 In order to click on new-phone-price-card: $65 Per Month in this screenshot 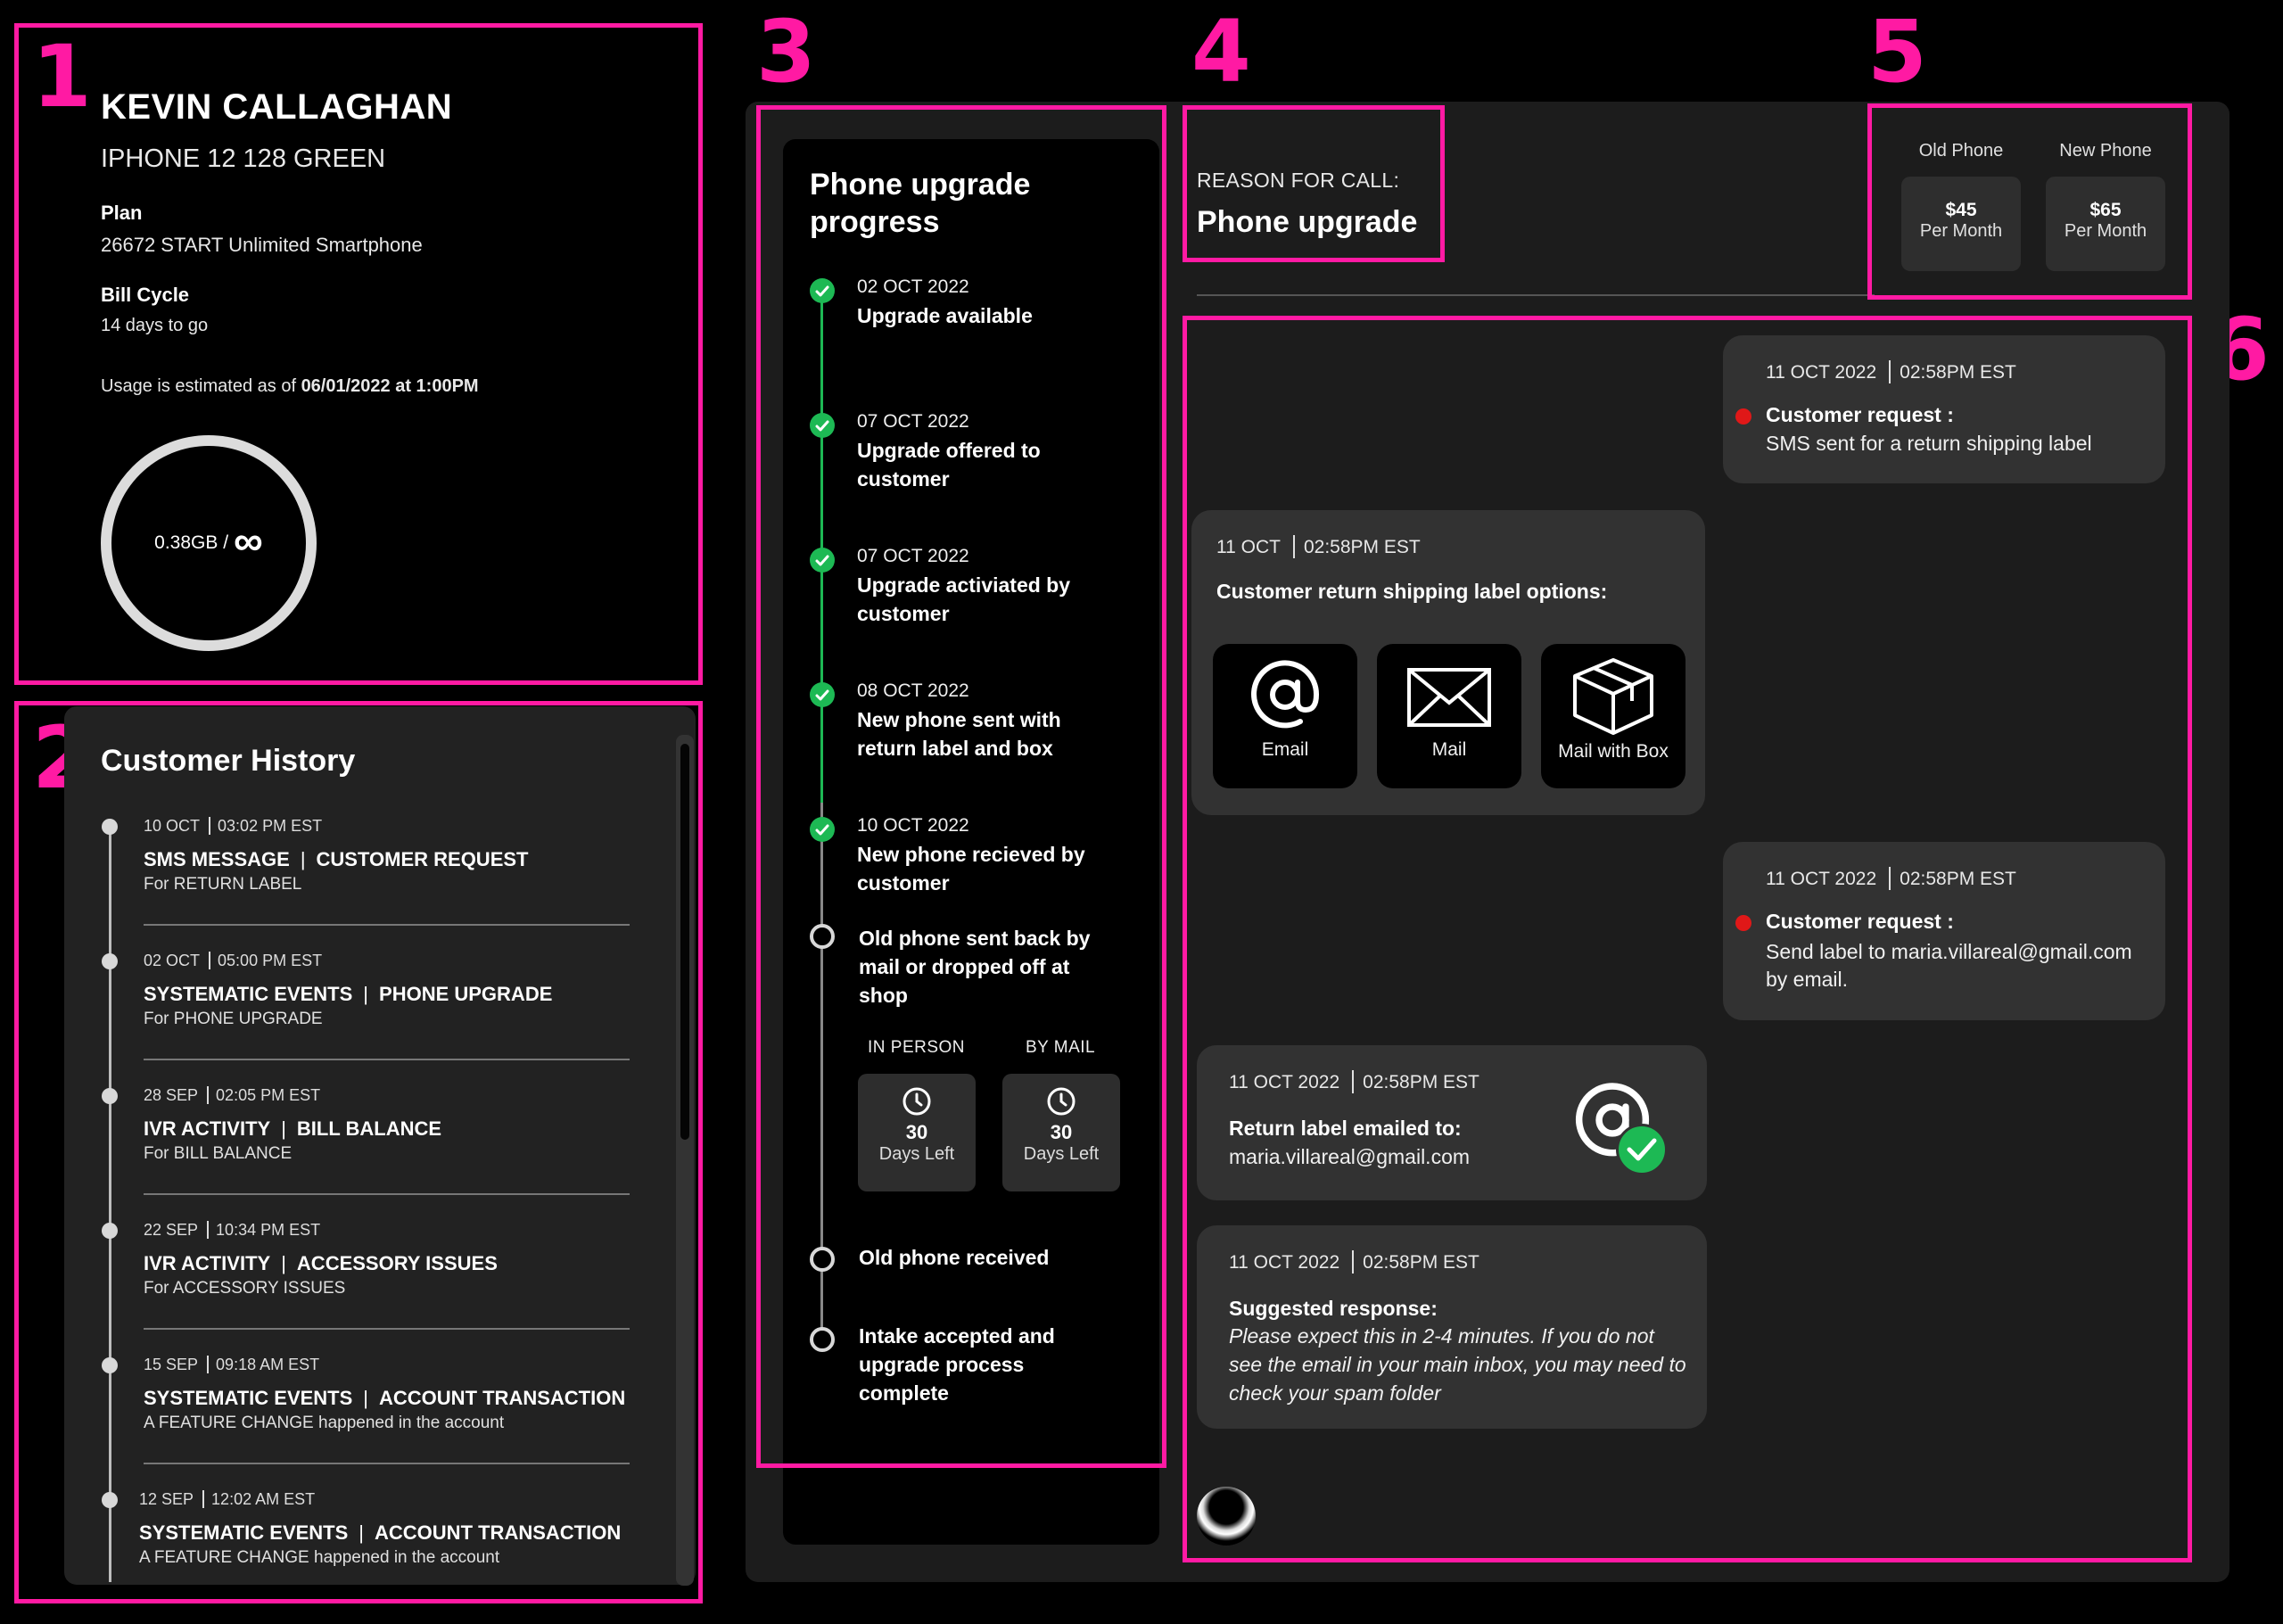, I will do `click(2105, 224)`.